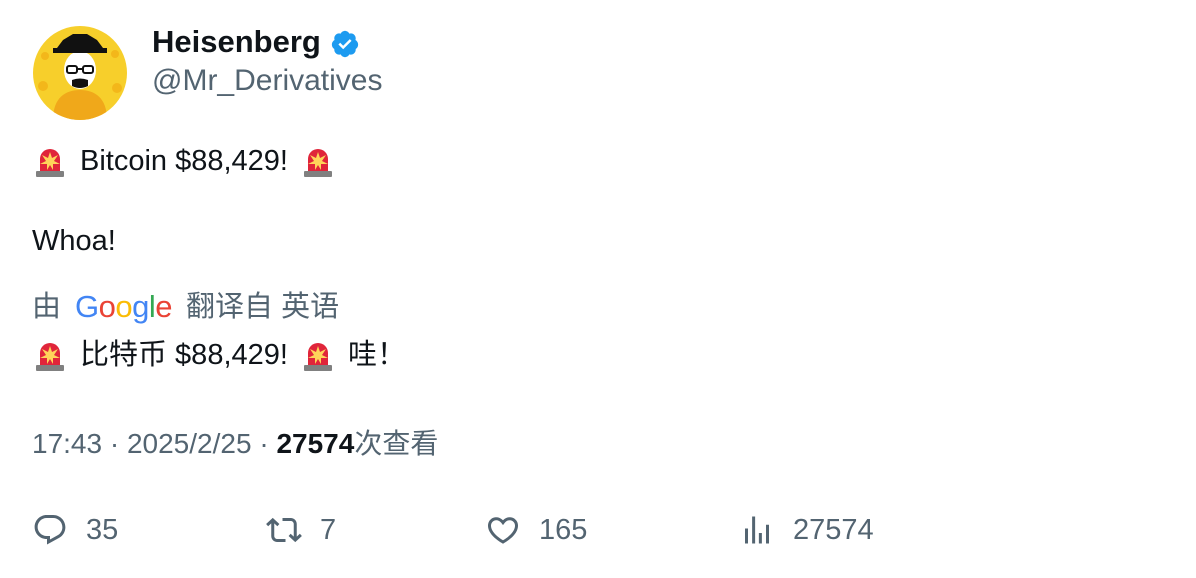  What do you see at coordinates (328, 529) in the screenshot?
I see `retweet-count: 7` at bounding box center [328, 529].